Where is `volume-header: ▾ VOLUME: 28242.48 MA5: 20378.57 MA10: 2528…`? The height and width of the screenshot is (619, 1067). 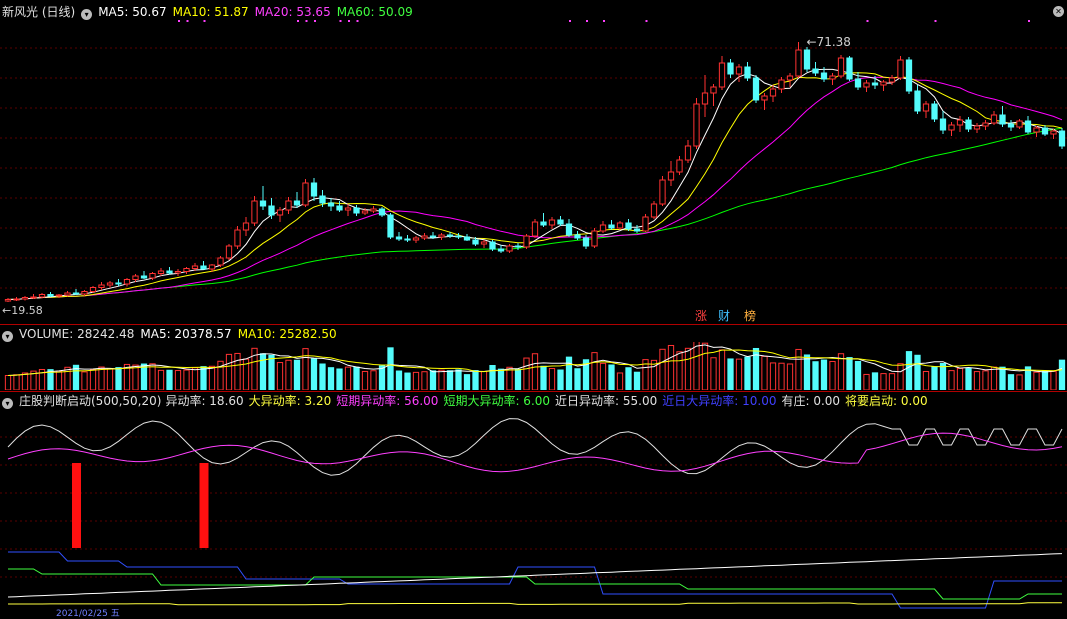
volume-header: ▾ VOLUME: 28242.48 MA5: 20378.57 MA10: 2528… is located at coordinates (172, 334).